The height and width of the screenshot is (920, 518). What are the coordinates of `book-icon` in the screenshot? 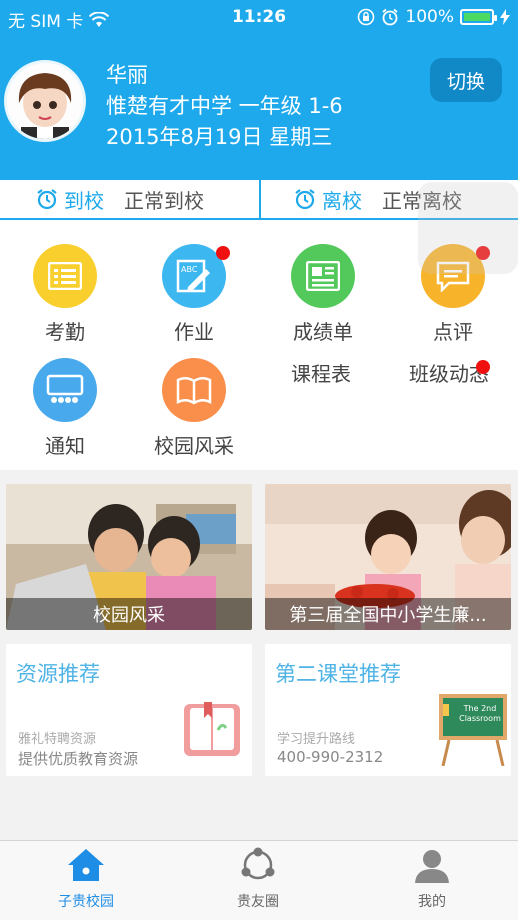 It's located at (194, 390).